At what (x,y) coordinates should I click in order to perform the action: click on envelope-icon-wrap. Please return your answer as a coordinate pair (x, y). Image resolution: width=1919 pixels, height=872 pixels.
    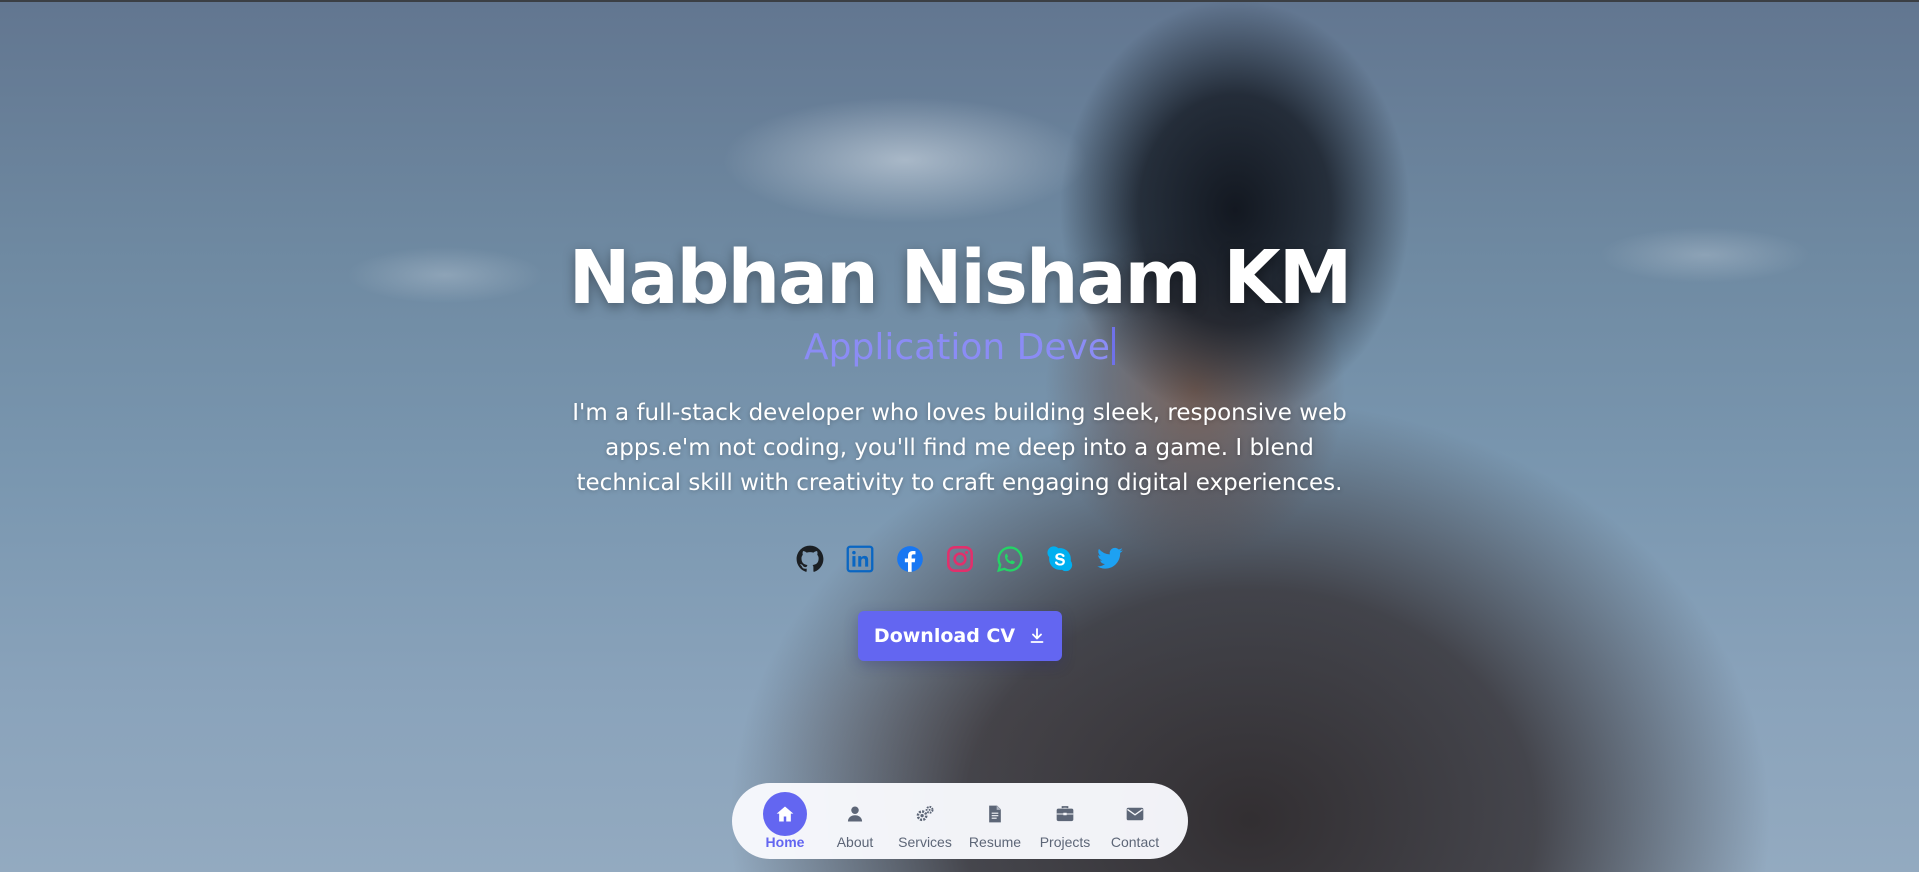
    Looking at the image, I should click on (1135, 814).